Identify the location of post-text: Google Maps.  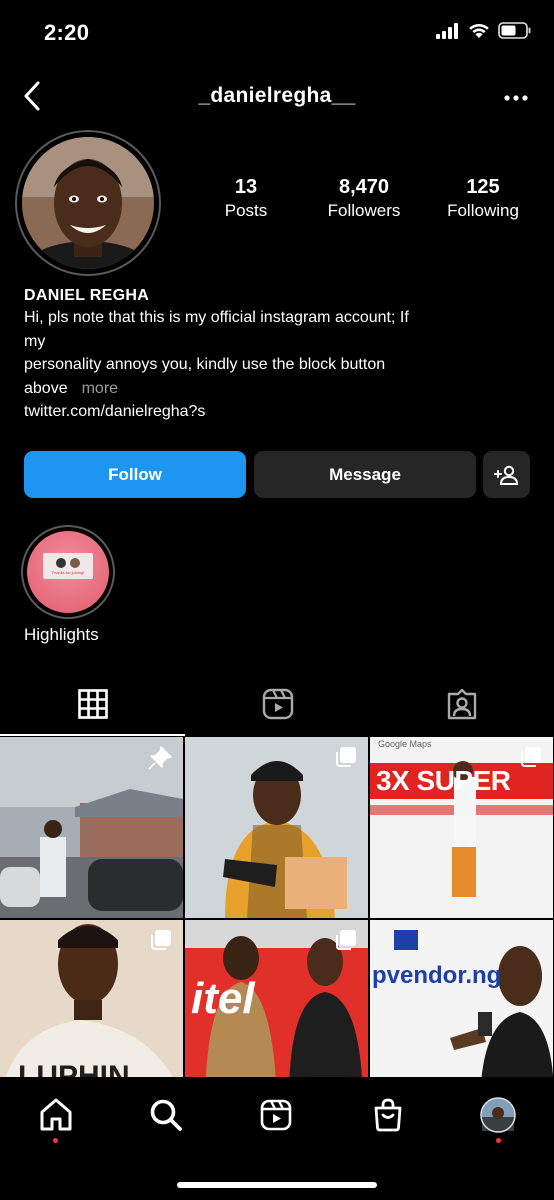
(405, 744).